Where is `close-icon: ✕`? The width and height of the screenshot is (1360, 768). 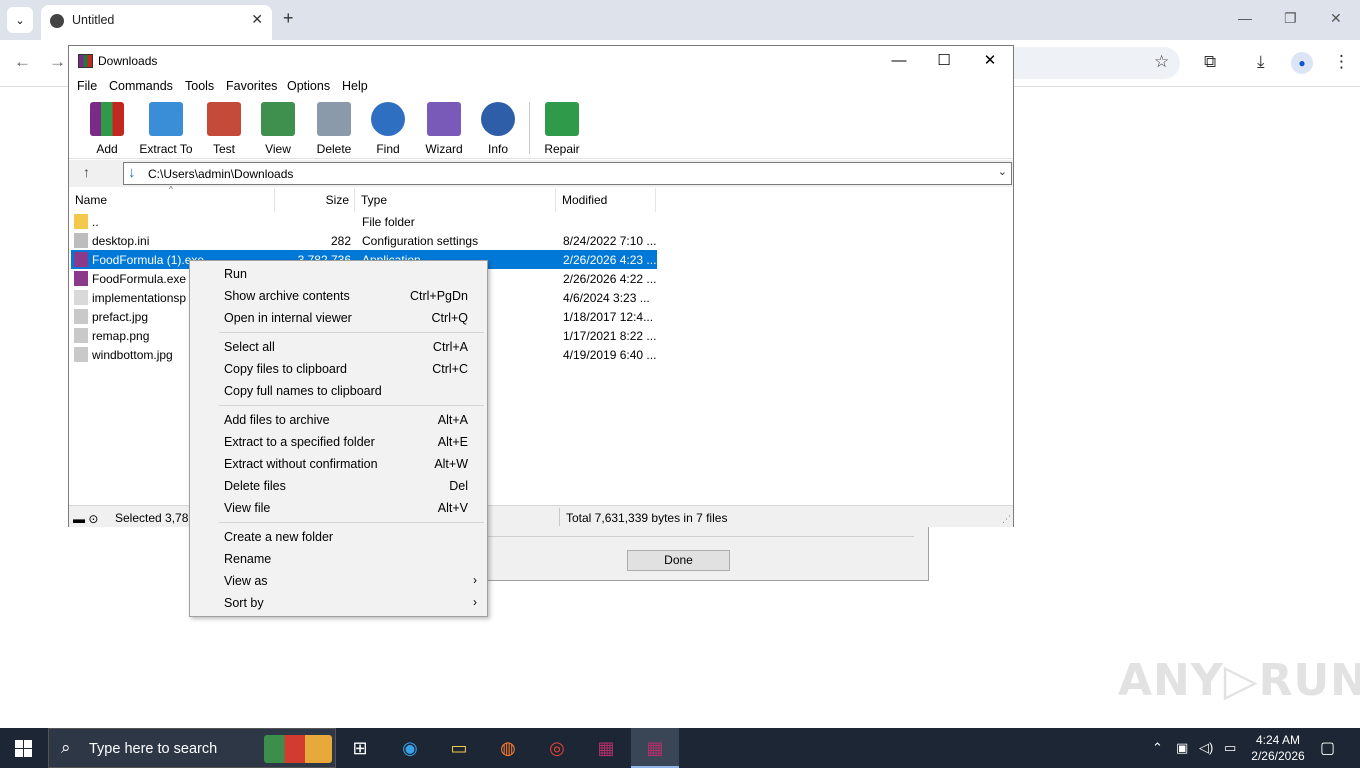 close-icon: ✕ is located at coordinates (990, 61).